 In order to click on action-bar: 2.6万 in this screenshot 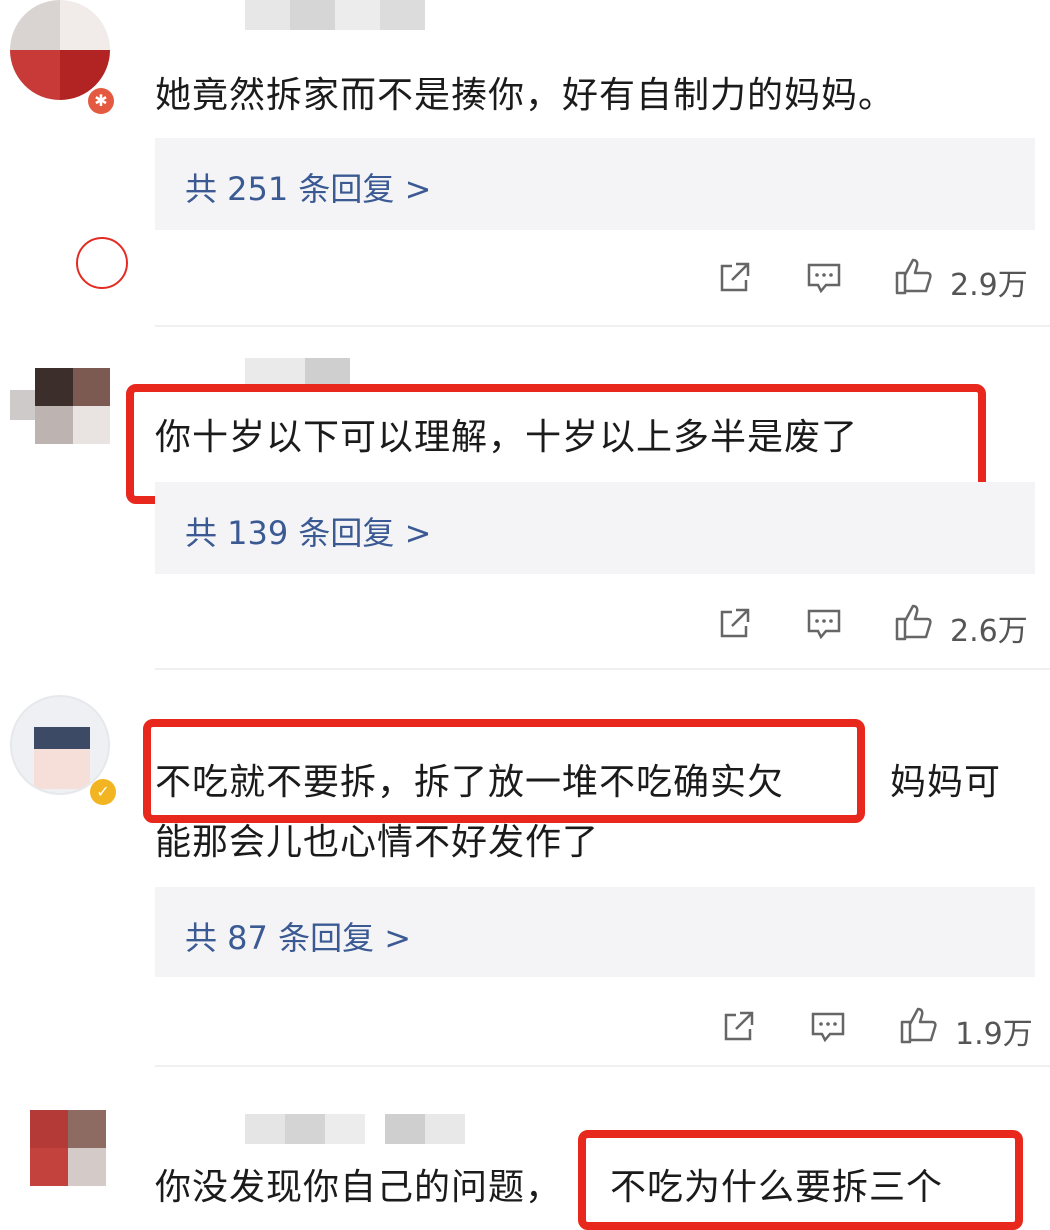, I will do `click(525, 624)`.